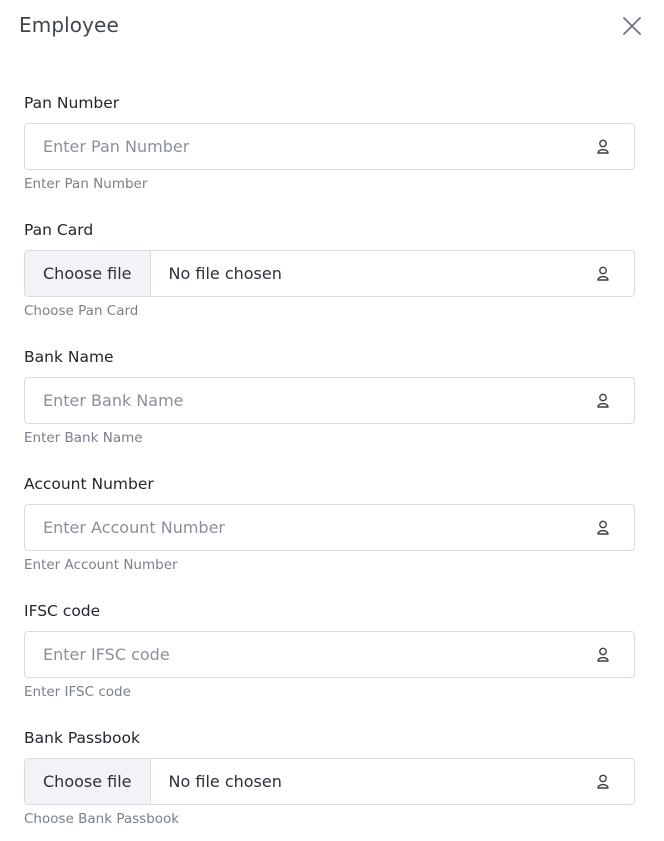  I want to click on pan-number-hint: Enter Pan Number, so click(86, 184).